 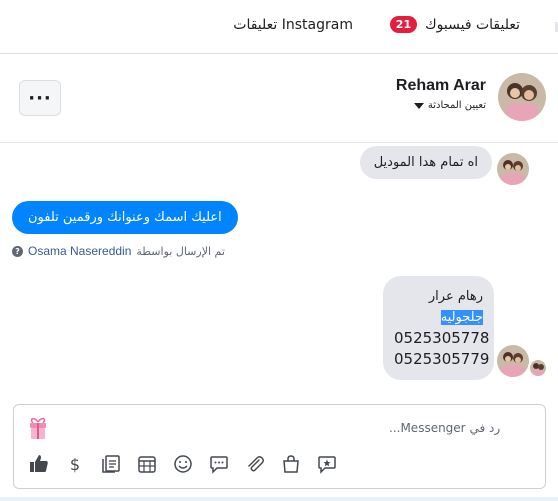 What do you see at coordinates (456, 105) in the screenshot?
I see `assign-conversation-label: تعيين المحادثة` at bounding box center [456, 105].